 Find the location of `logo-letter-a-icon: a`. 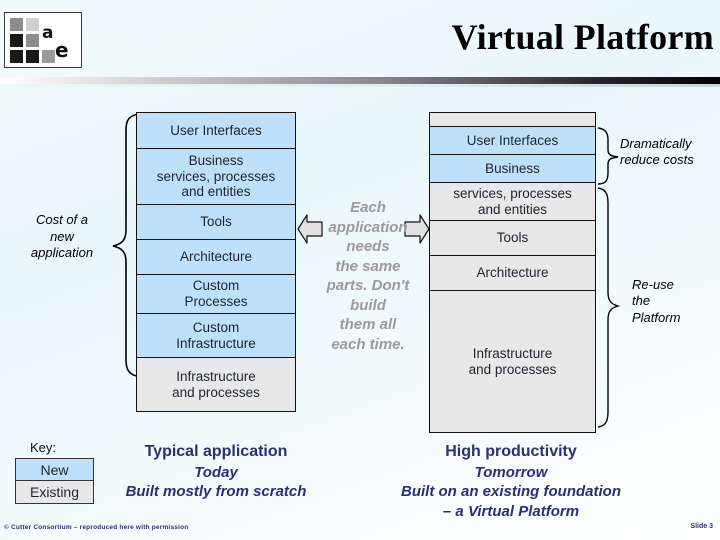

logo-letter-a-icon: a is located at coordinates (48, 33).